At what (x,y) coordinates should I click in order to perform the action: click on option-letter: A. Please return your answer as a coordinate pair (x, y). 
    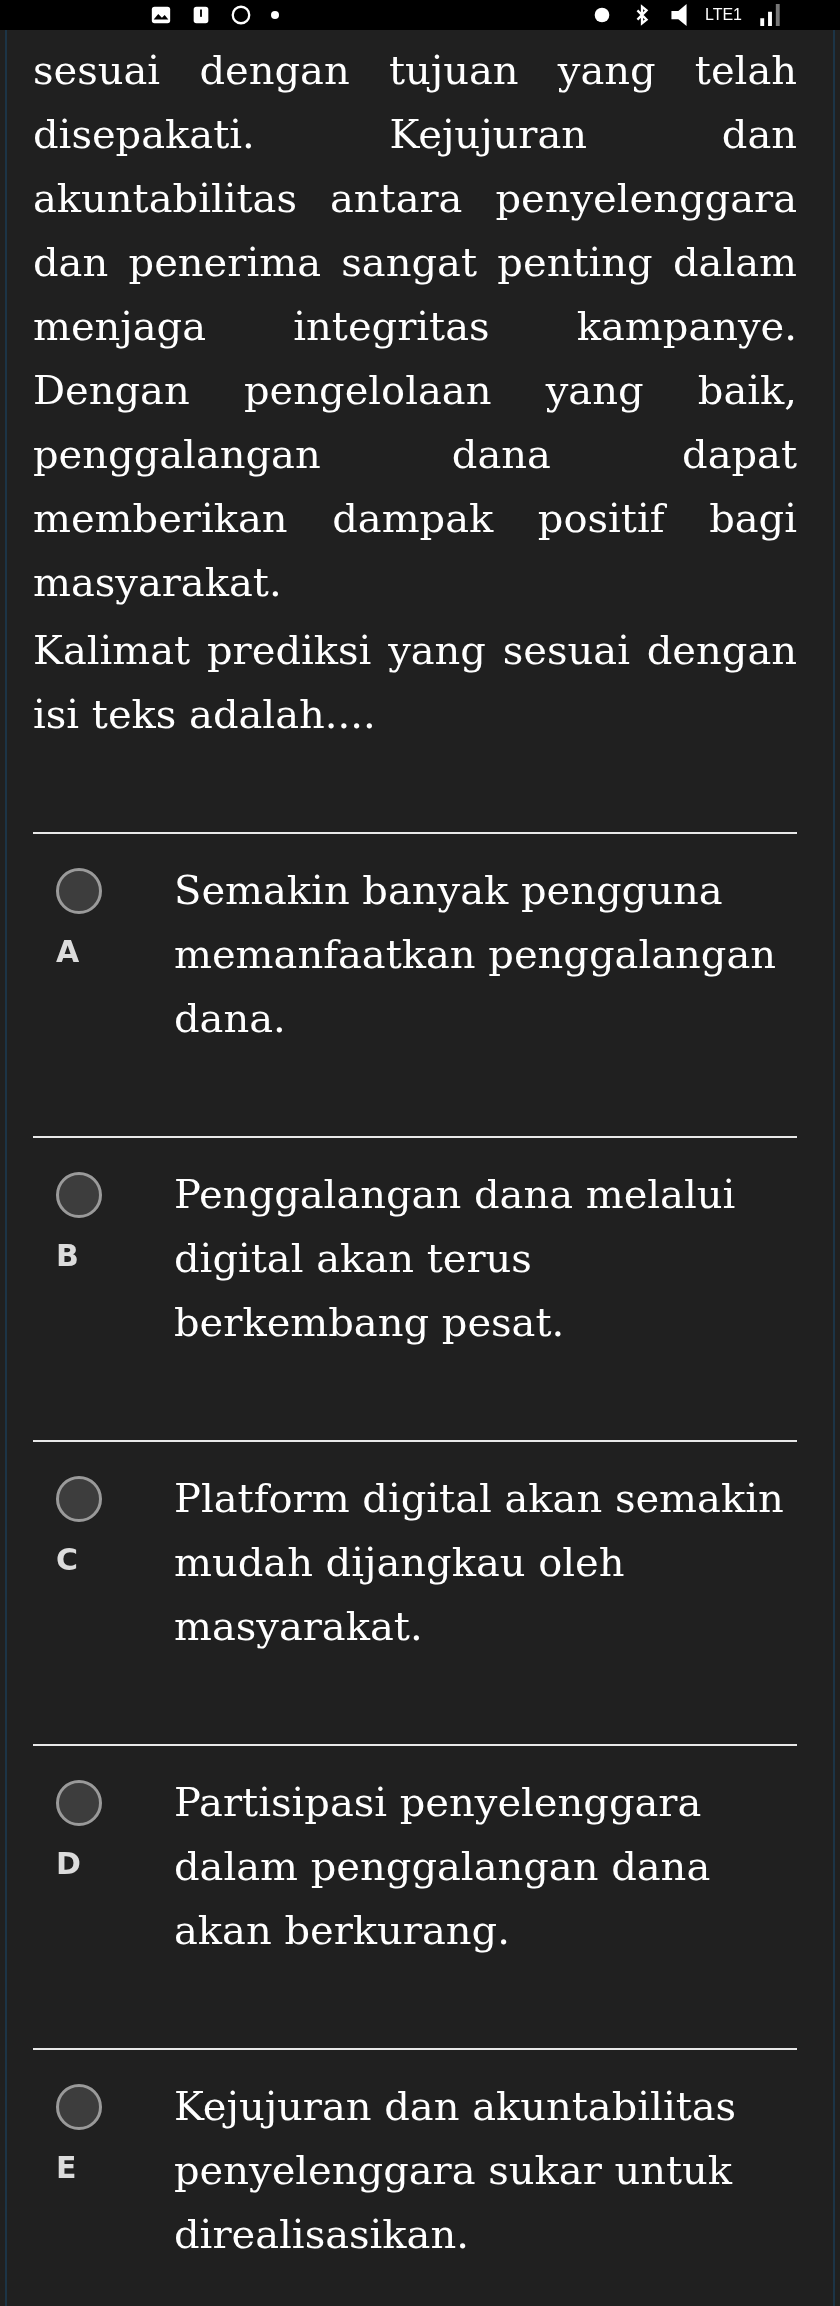
    Looking at the image, I should click on (68, 951).